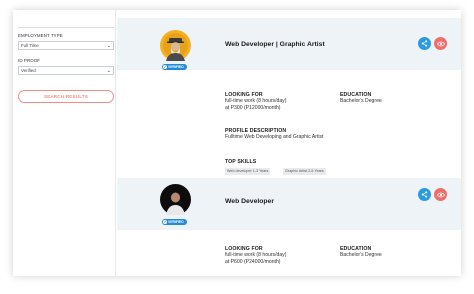 This screenshot has width=474, height=294. What do you see at coordinates (304, 171) in the screenshot?
I see `skill-tag: Graphic Artist 2-5 Years` at bounding box center [304, 171].